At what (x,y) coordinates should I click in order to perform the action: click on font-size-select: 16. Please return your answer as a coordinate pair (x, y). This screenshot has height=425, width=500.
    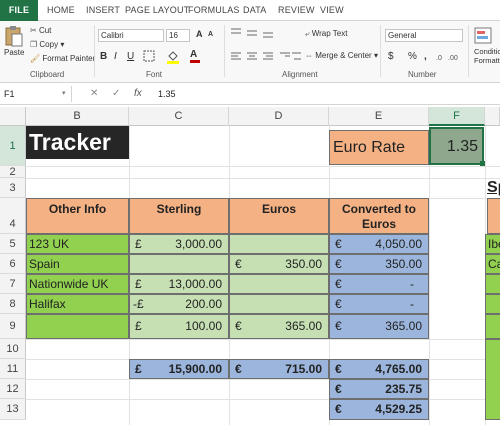
    Looking at the image, I should click on (178, 35).